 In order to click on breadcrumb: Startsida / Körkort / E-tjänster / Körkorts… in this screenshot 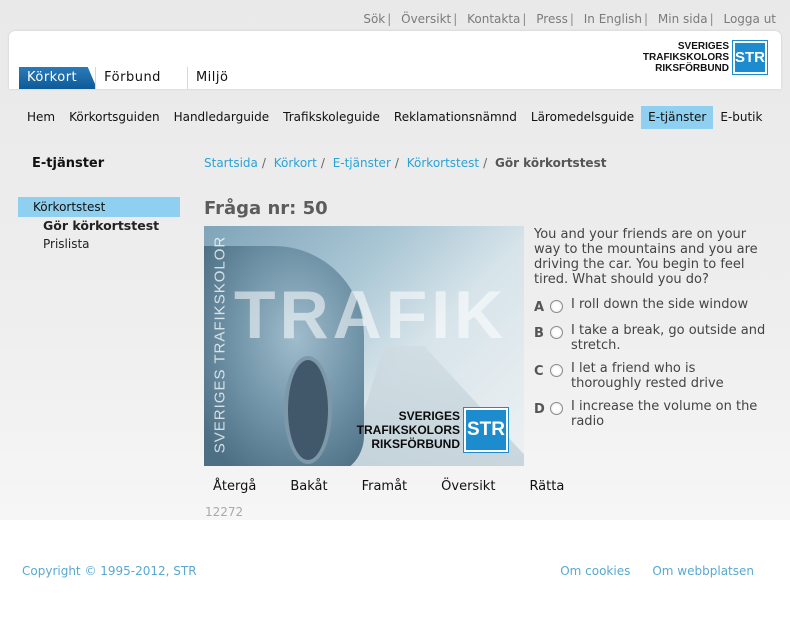, I will do `click(405, 163)`.